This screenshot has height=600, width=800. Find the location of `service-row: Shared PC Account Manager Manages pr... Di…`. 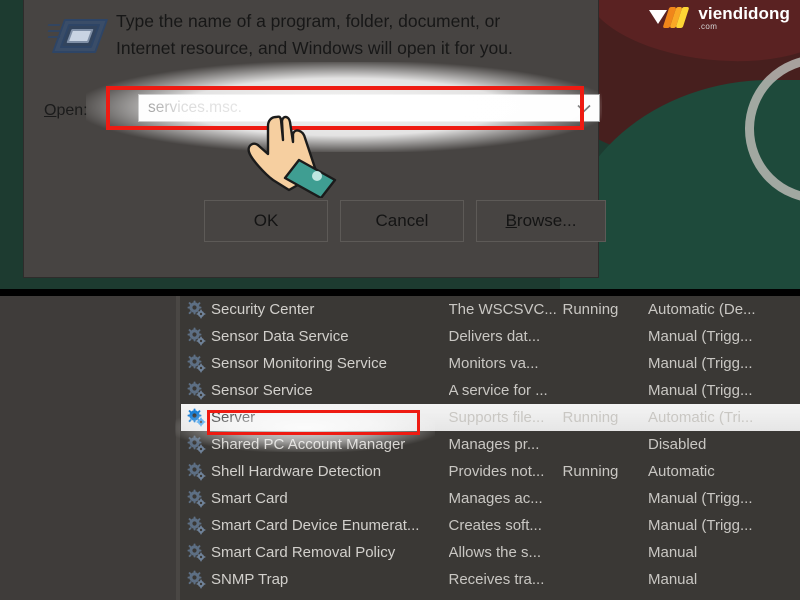

service-row: Shared PC Account Manager Manages pr... Di… is located at coordinates (490, 444).